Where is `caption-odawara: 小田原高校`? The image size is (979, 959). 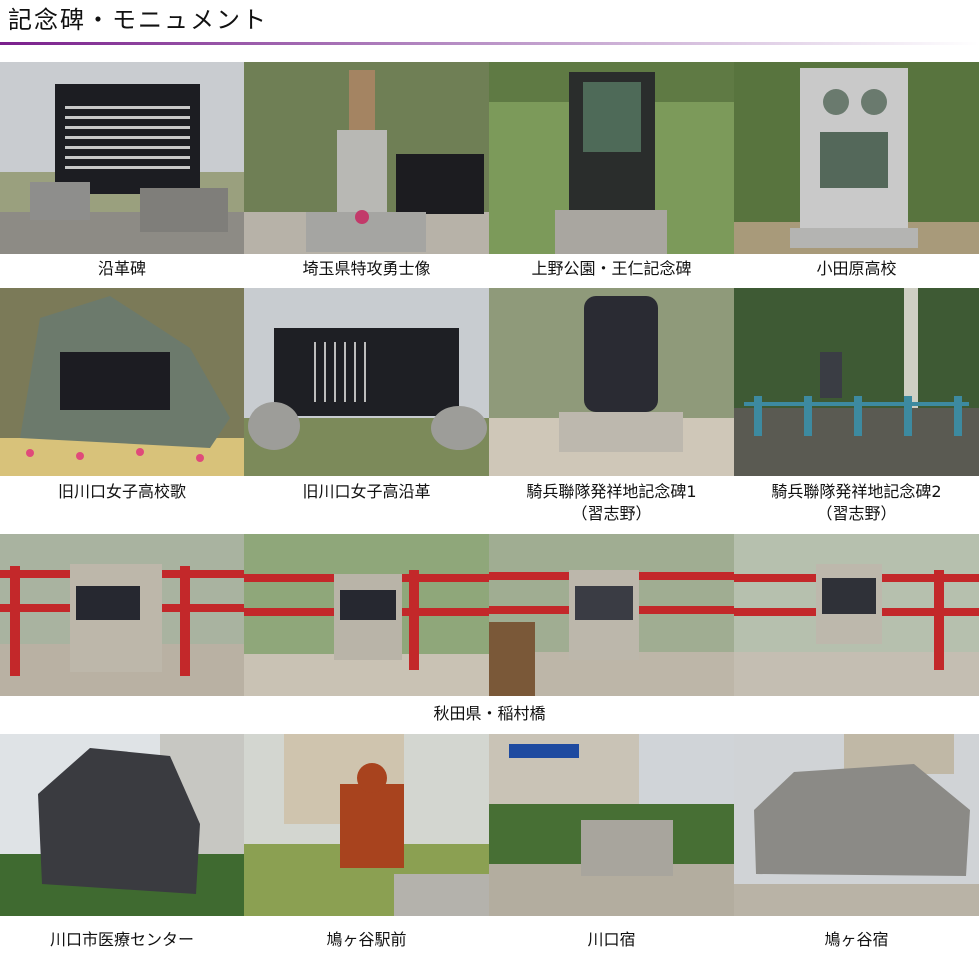
caption-odawara: 小田原高校 is located at coordinates (856, 268).